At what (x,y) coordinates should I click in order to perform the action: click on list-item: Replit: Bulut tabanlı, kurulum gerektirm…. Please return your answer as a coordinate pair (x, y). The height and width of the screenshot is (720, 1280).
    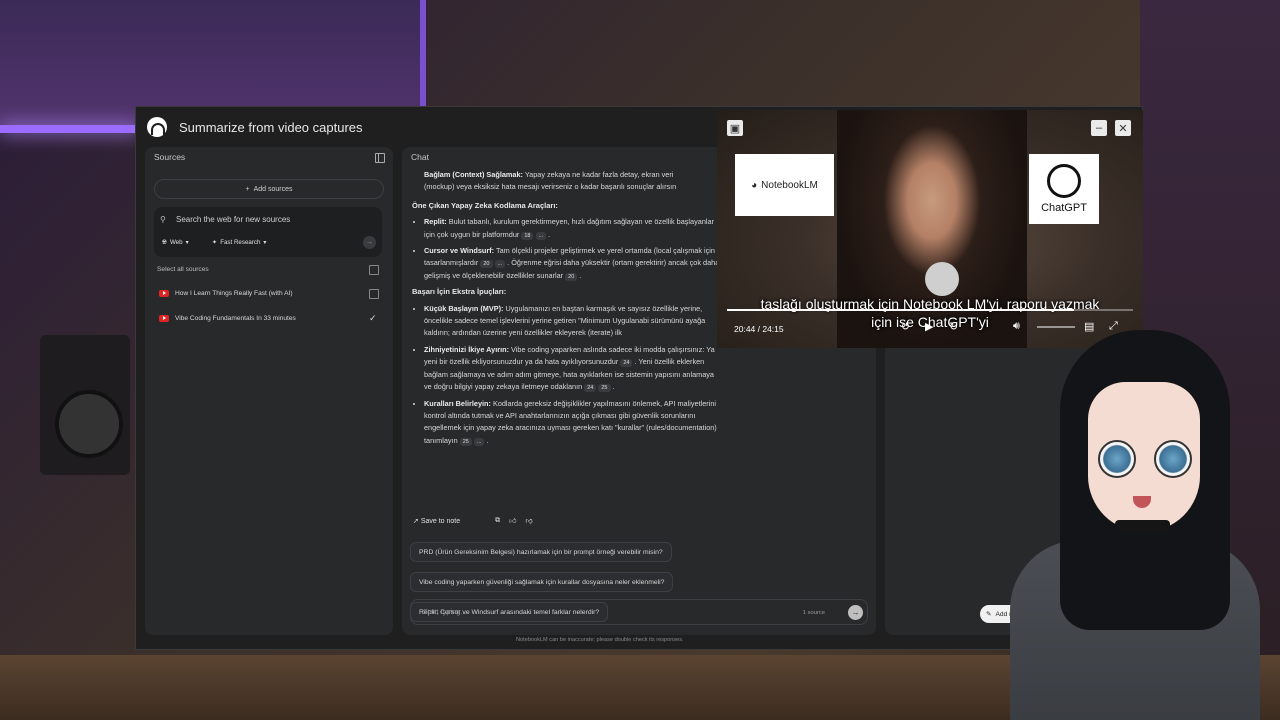
    Looking at the image, I should click on (573, 228).